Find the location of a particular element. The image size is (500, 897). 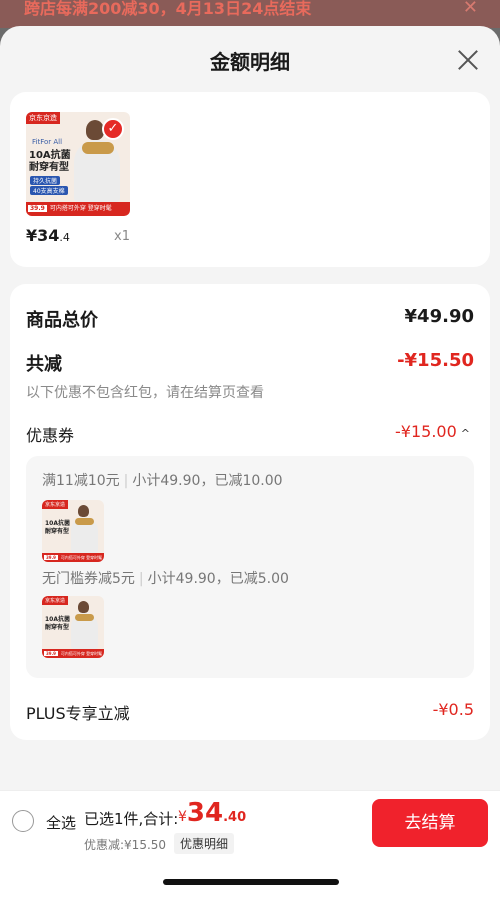

coupon-rule-2: 无门槛券减5元 | 小计49.90，已减5.00 is located at coordinates (165, 579).